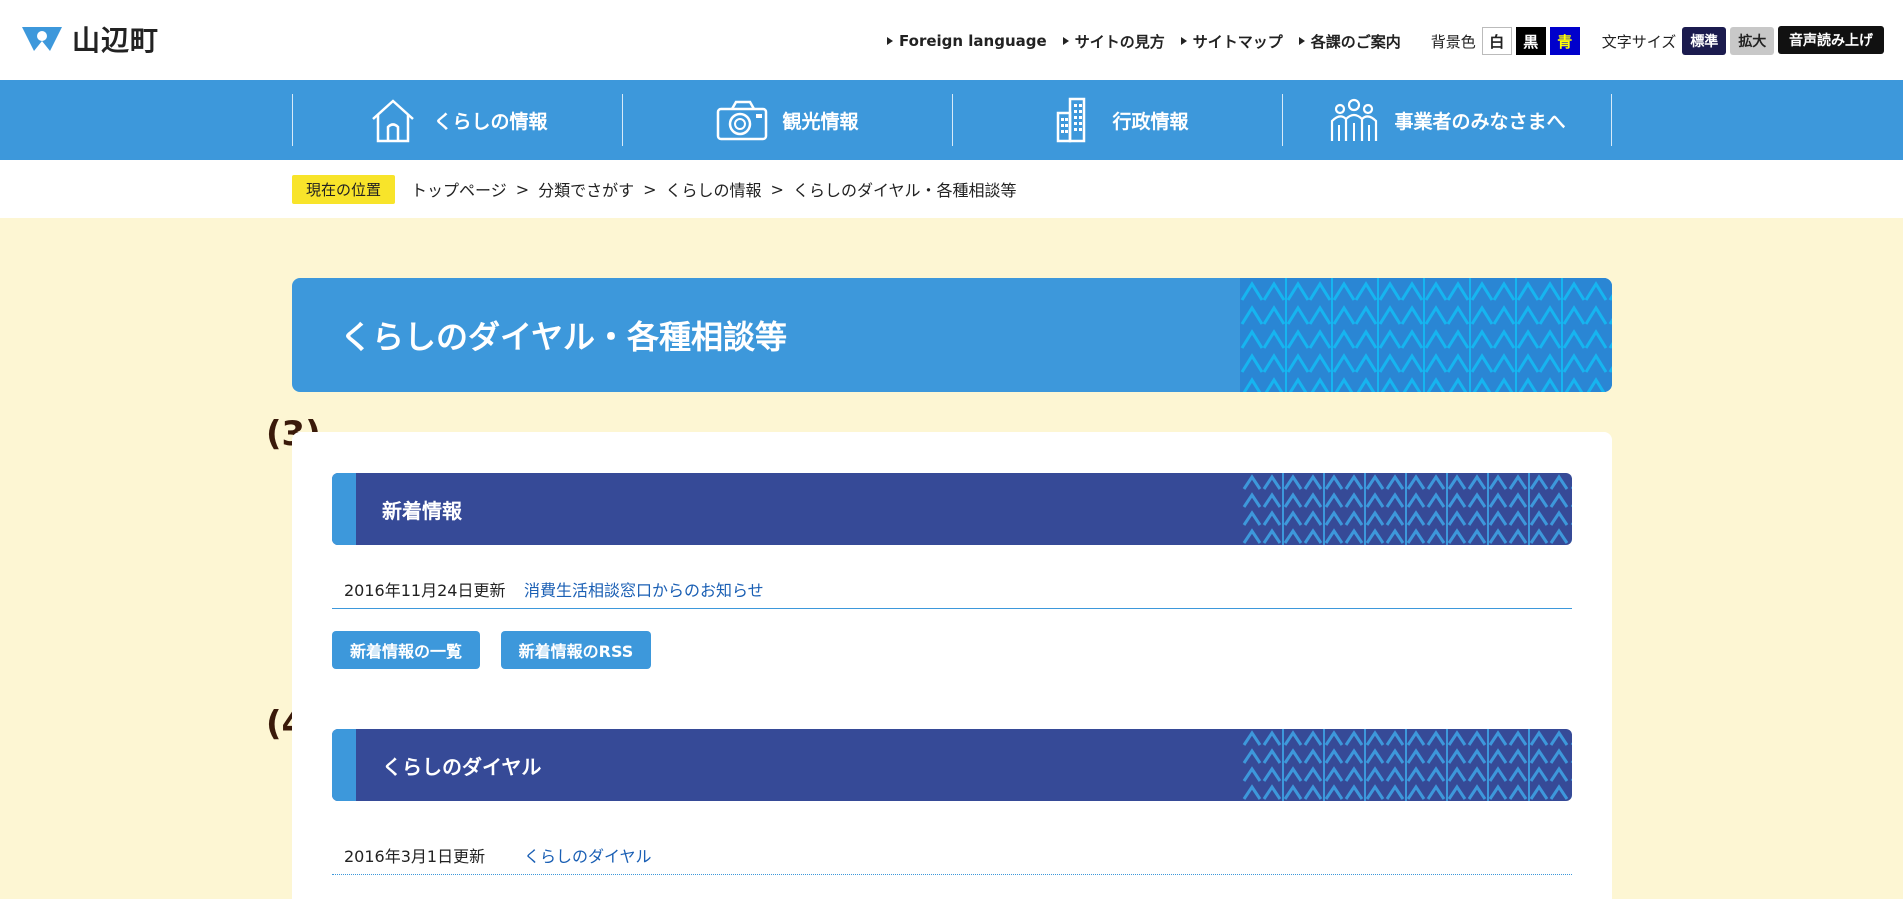  Describe the element at coordinates (576, 650) in the screenshot. I see `news-rss-button: 新着情報のRSS` at that location.